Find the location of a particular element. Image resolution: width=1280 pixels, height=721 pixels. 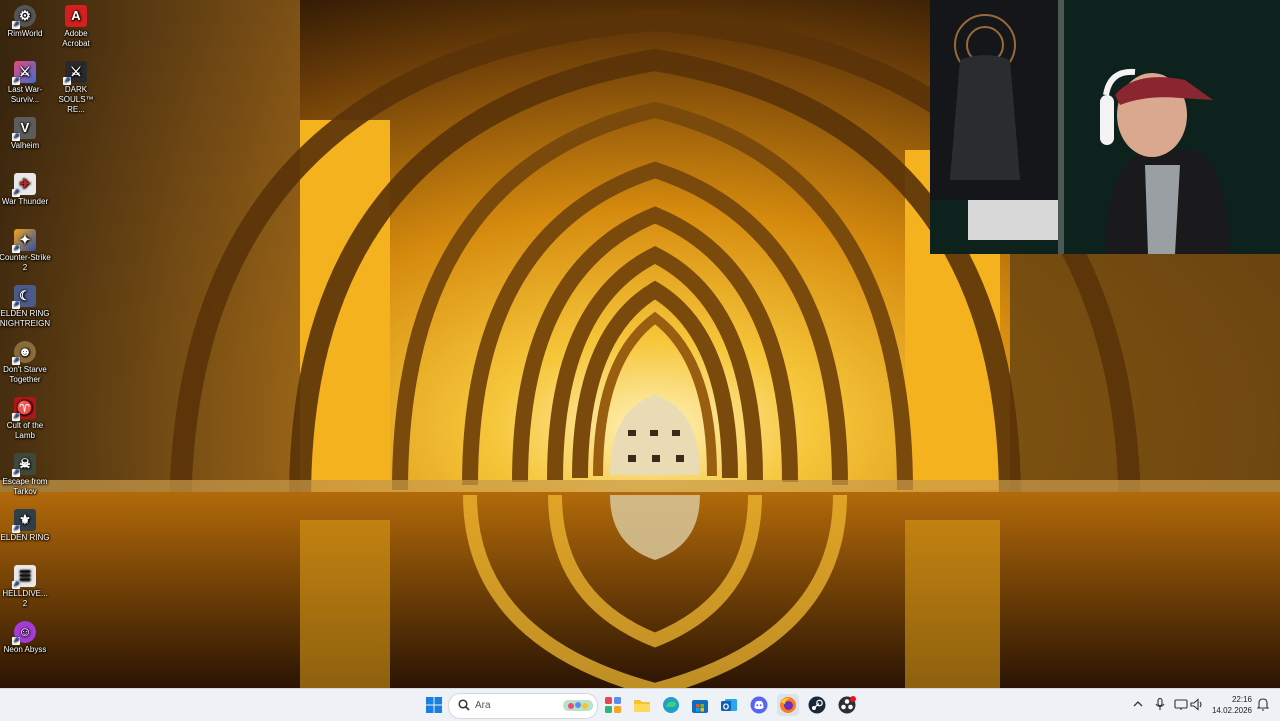

microsoft-store-icon is located at coordinates (700, 706).